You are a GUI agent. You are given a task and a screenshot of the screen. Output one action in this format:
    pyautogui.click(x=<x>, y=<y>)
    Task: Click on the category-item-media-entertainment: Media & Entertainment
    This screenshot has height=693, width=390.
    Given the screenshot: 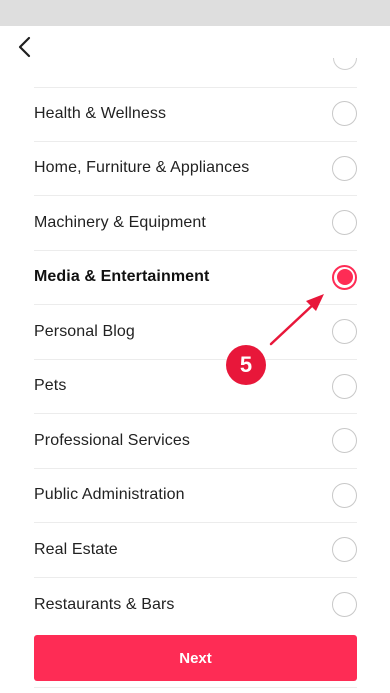 What is the action you would take?
    pyautogui.click(x=195, y=278)
    